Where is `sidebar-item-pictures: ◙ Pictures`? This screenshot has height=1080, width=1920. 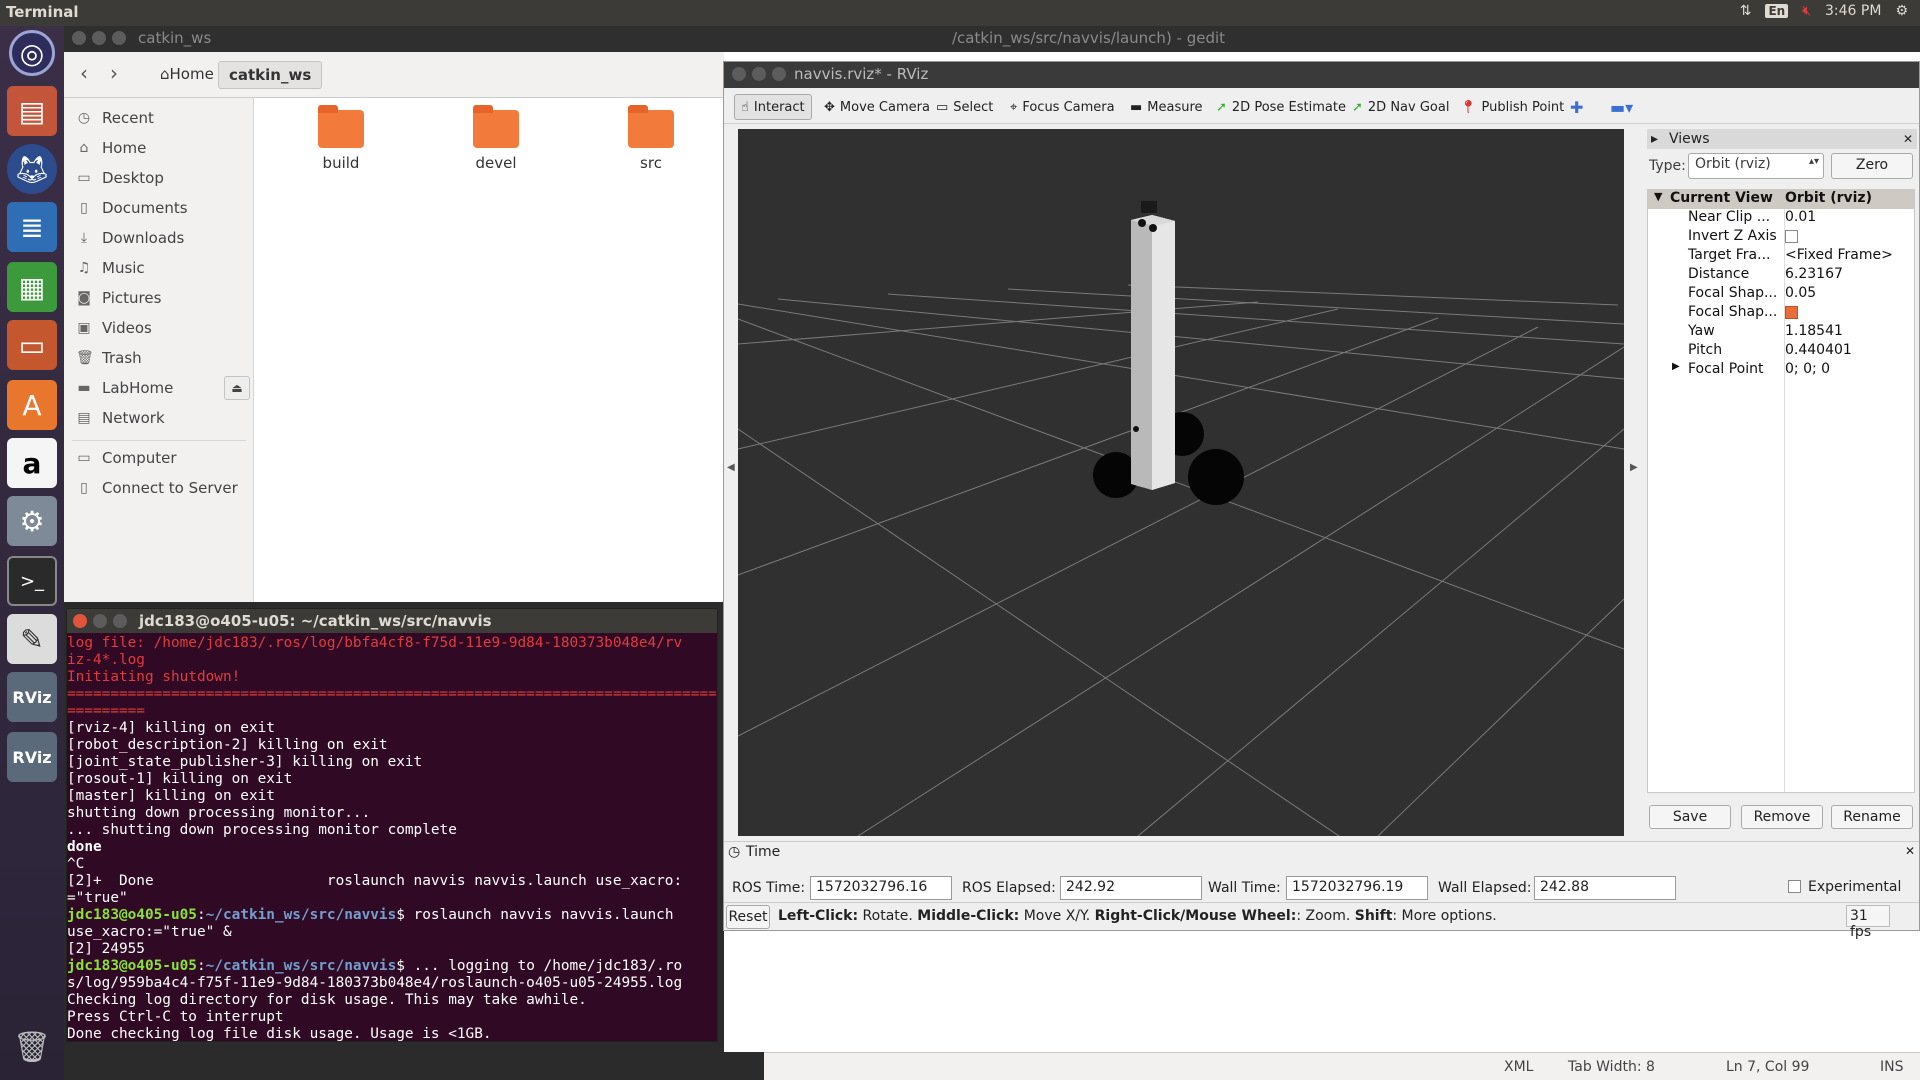 sidebar-item-pictures: ◙ Pictures is located at coordinates (159, 298).